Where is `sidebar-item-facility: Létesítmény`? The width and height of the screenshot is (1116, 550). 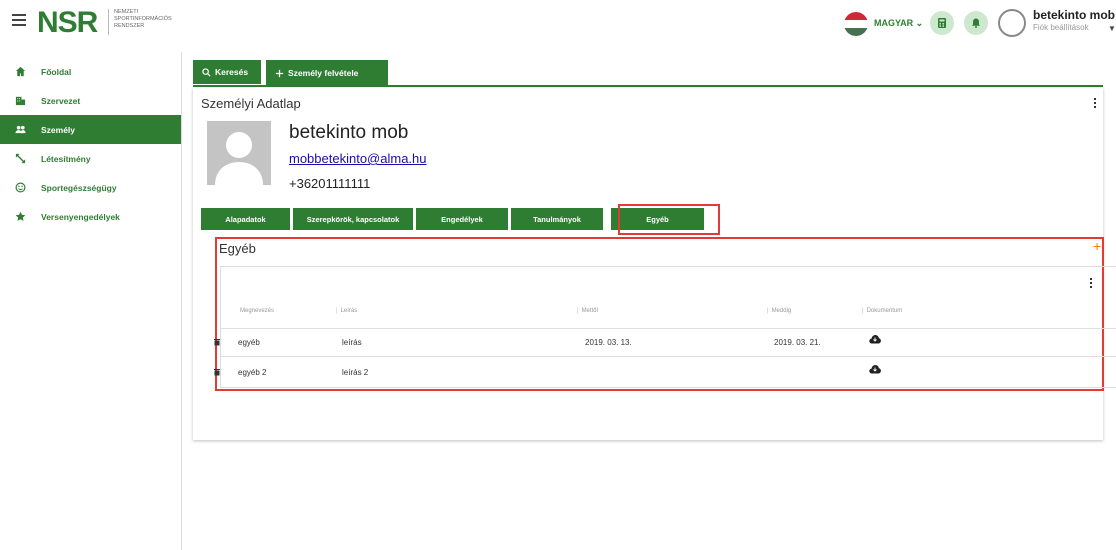 sidebar-item-facility: Létesítmény is located at coordinates (90, 158).